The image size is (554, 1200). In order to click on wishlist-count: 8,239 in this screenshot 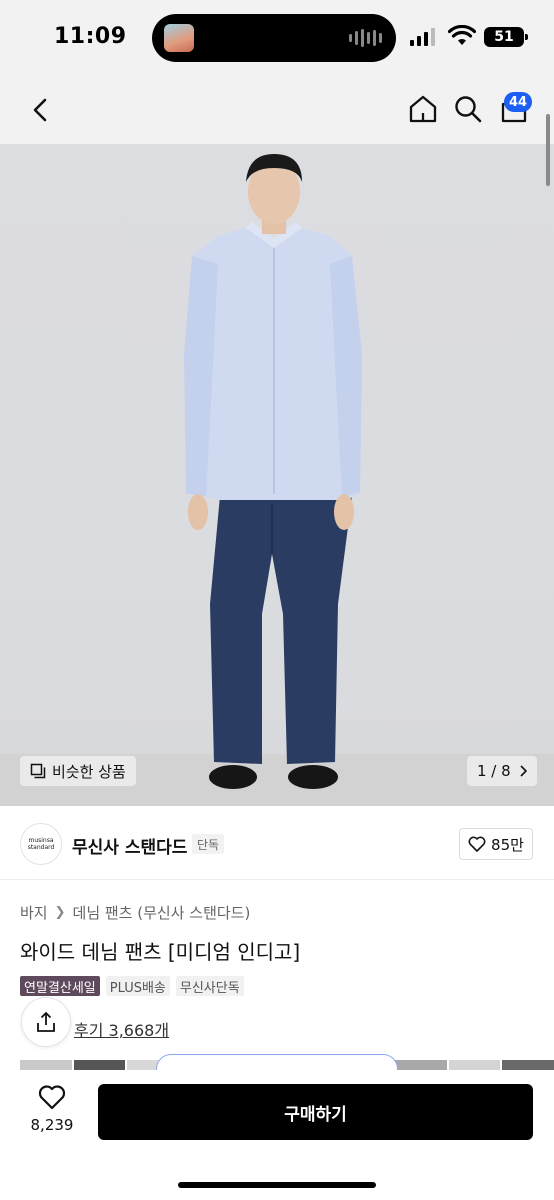, I will do `click(52, 1125)`.